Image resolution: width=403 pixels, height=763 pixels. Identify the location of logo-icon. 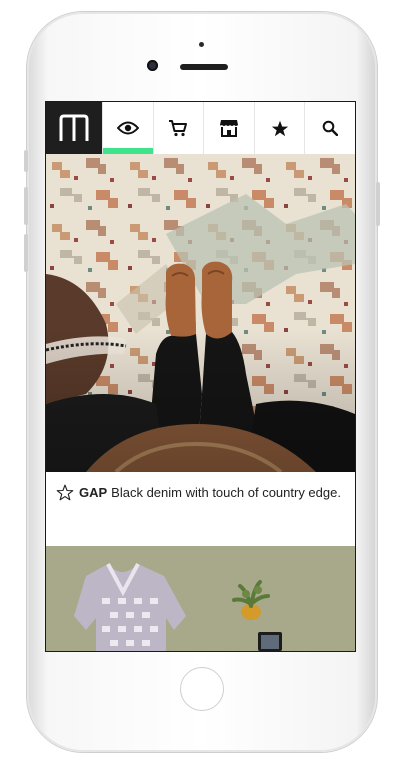
(74, 127).